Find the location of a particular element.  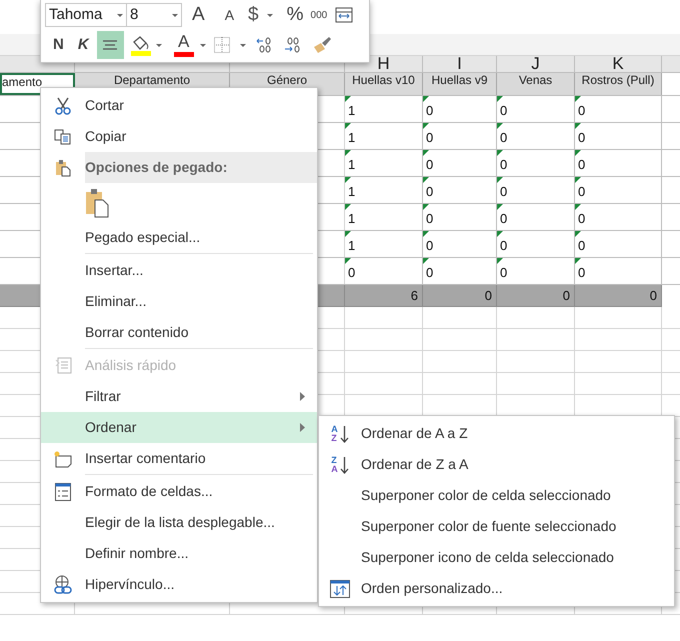

align-center-icon is located at coordinates (110, 45).